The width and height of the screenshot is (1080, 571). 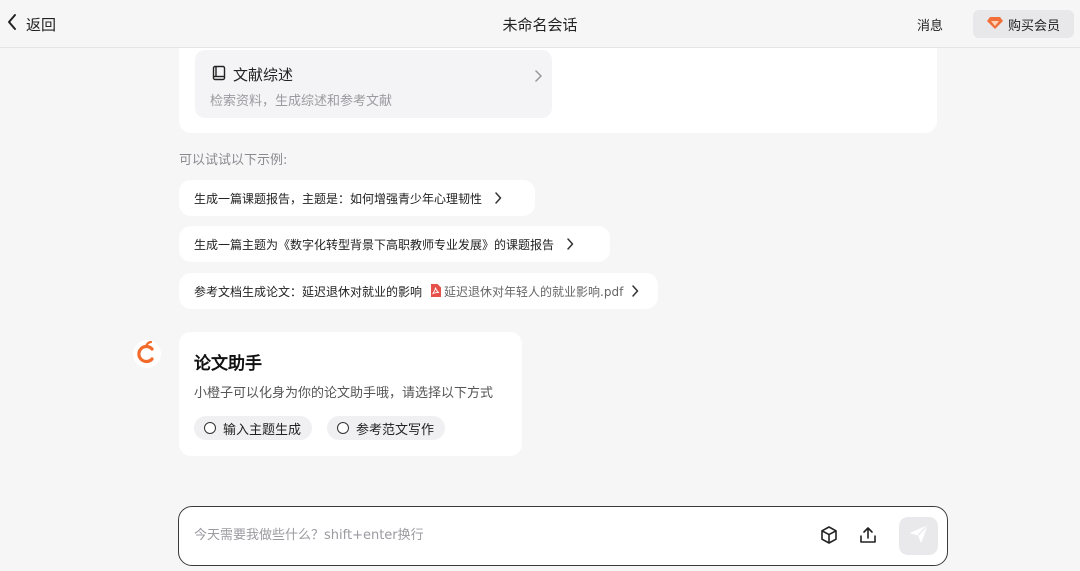 I want to click on buy-vip-button: 购买会员, so click(x=1023, y=24).